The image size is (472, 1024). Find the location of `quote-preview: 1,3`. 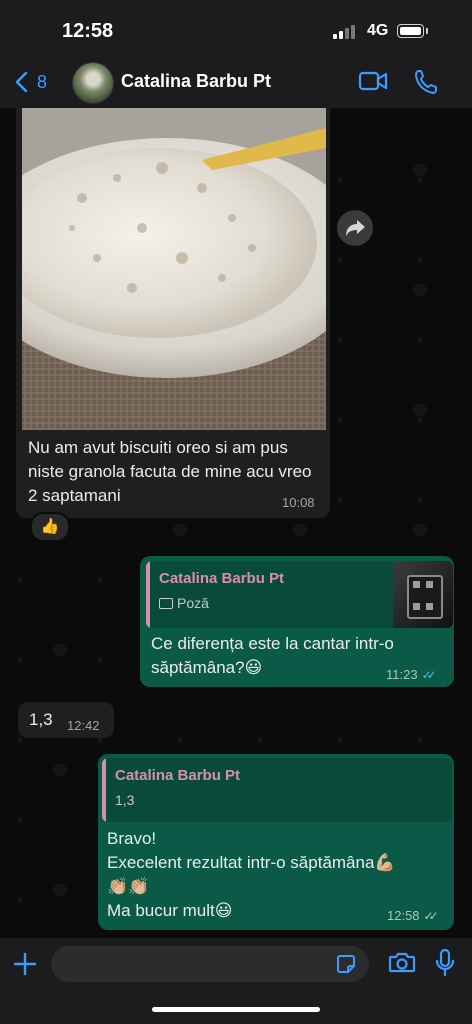

quote-preview: 1,3 is located at coordinates (125, 800).